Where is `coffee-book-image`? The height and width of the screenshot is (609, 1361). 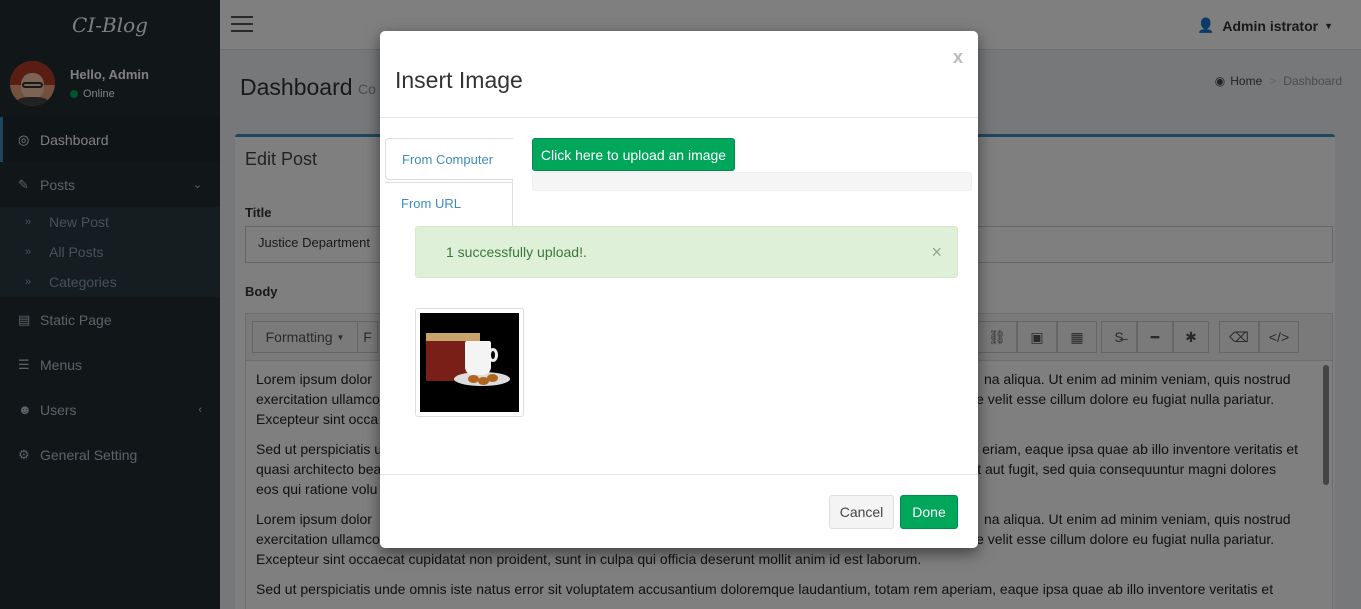
coffee-book-image is located at coordinates (469, 362).